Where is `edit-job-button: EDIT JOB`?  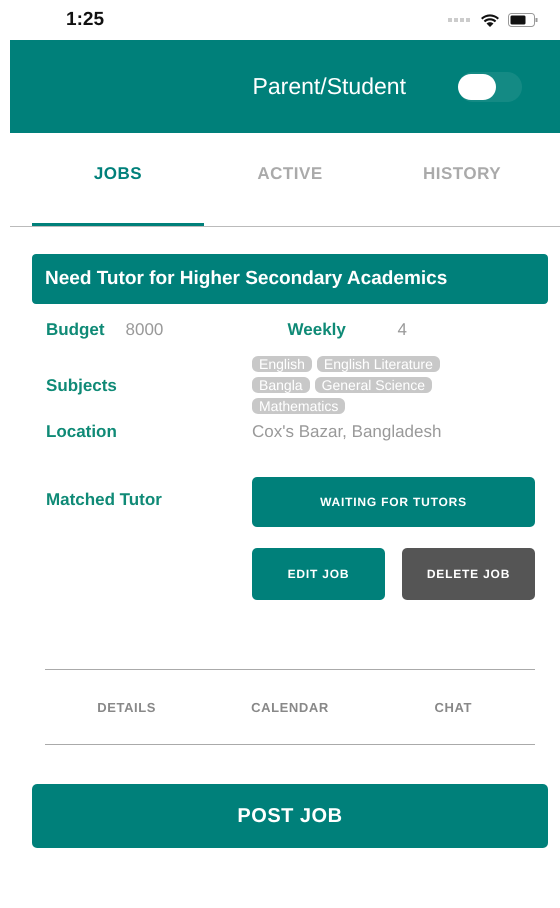 edit-job-button: EDIT JOB is located at coordinates (318, 574).